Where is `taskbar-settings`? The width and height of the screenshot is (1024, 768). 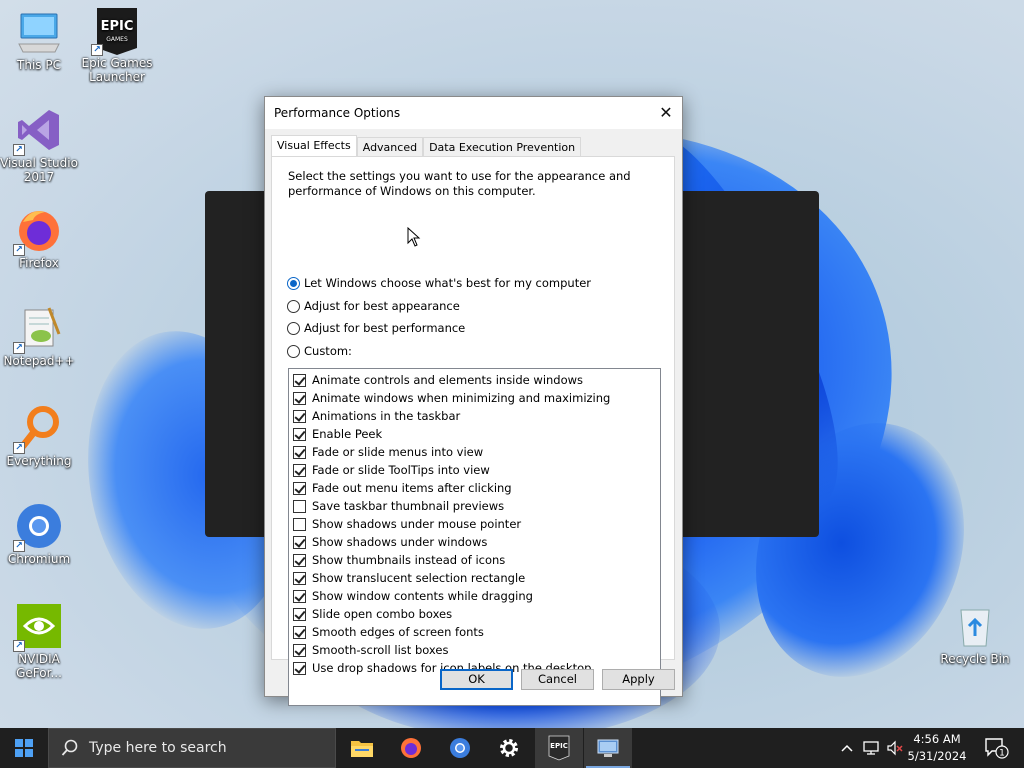
taskbar-settings is located at coordinates (509, 748).